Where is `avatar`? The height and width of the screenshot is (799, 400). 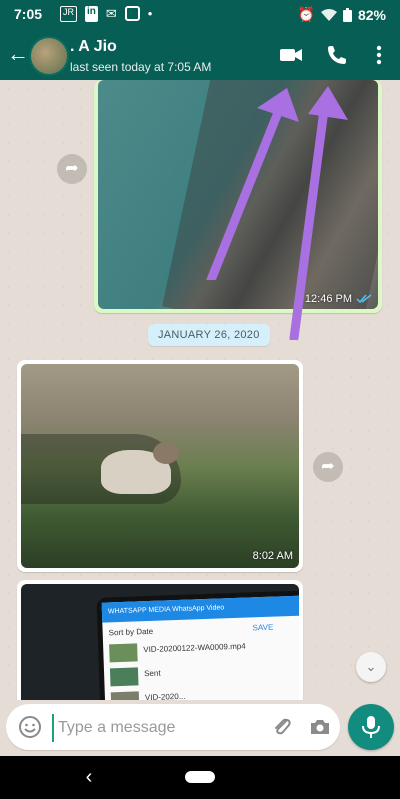
avatar is located at coordinates (49, 56).